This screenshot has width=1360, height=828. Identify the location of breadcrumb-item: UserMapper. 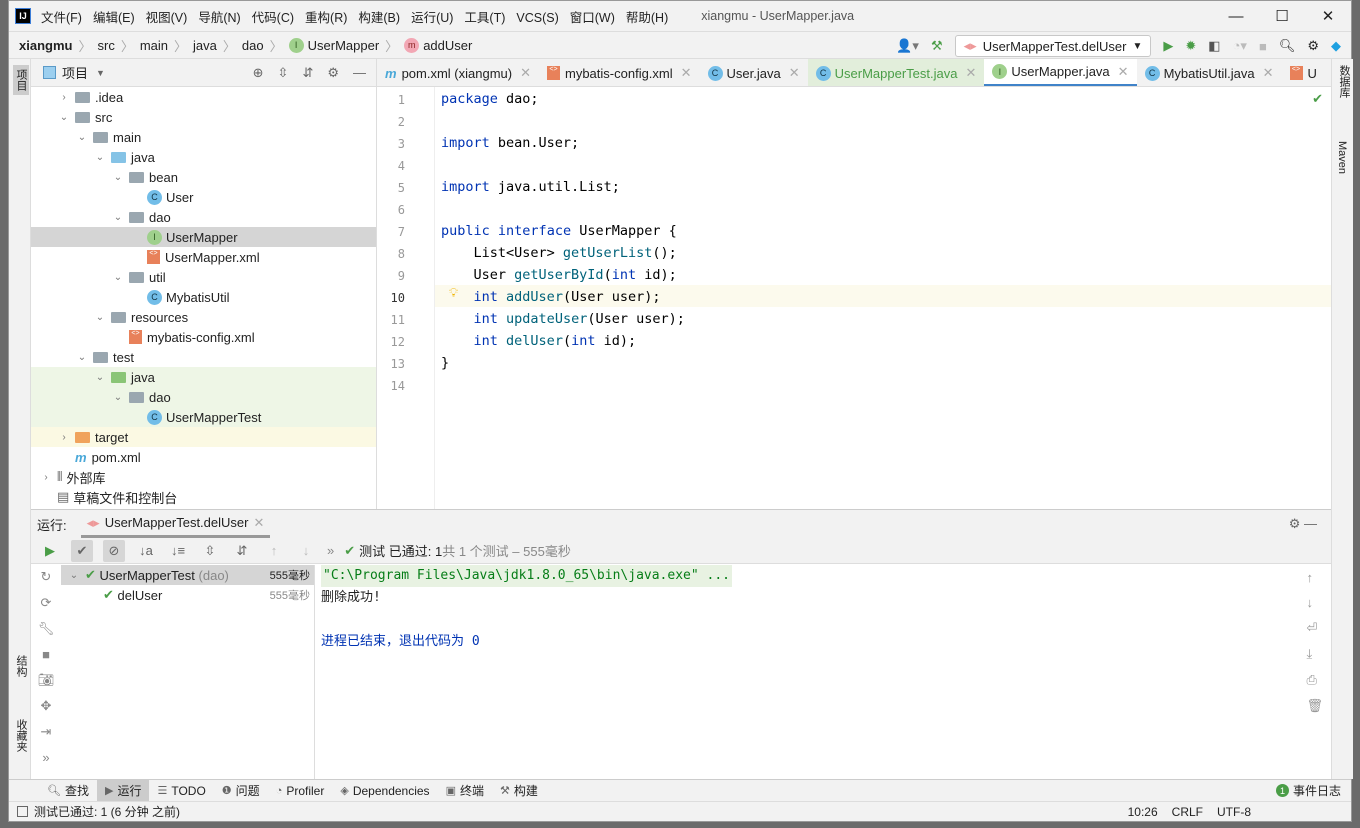
(344, 45).